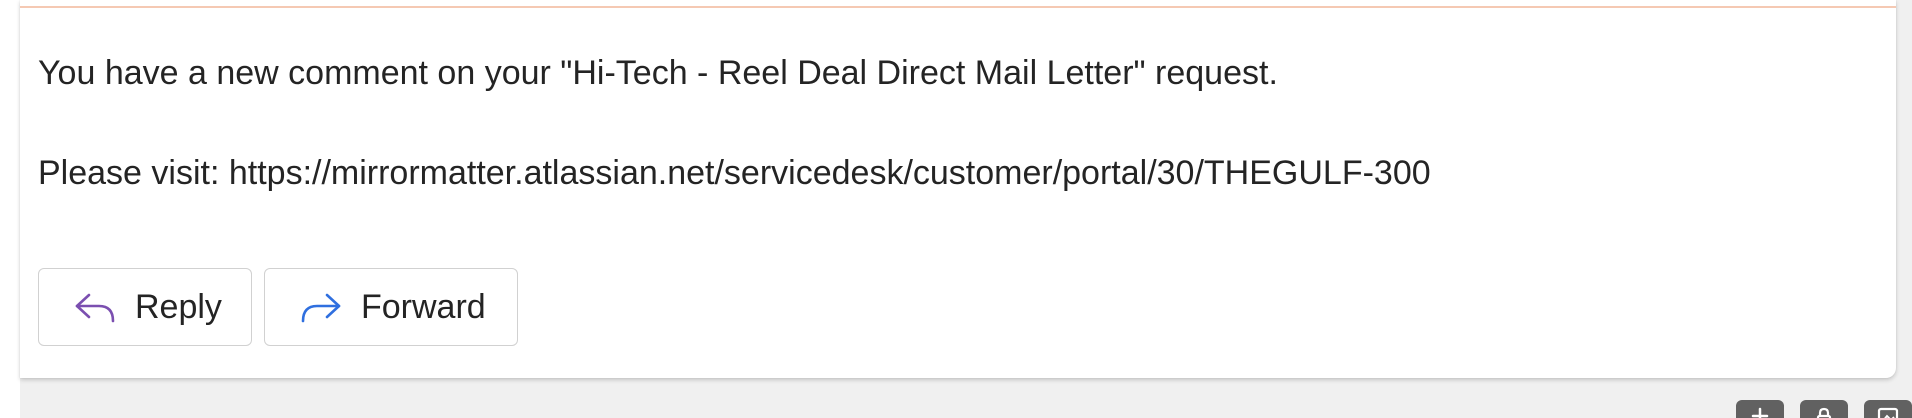 The image size is (1912, 418). Describe the element at coordinates (178, 306) in the screenshot. I see `reply-button-label: Reply` at that location.